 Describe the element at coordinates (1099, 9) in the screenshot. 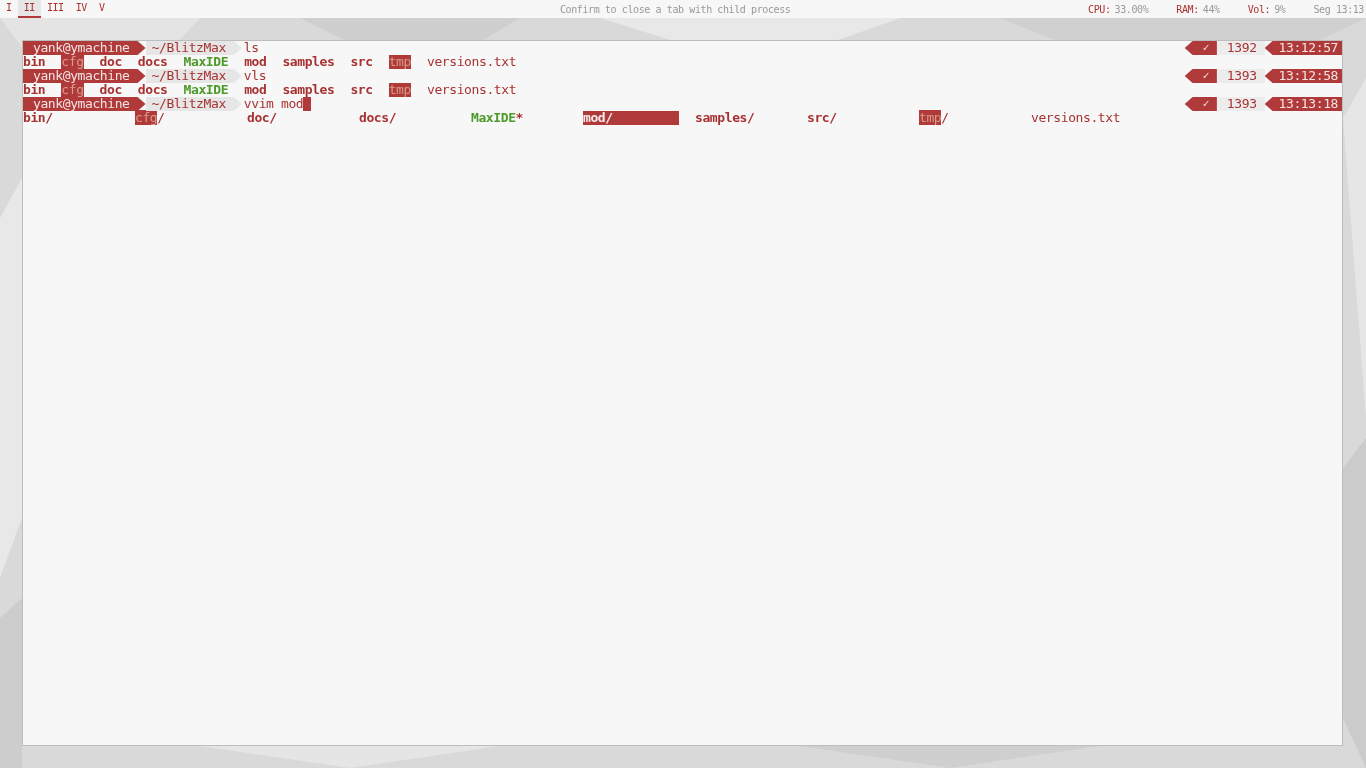

I see `stat-label: CPU:` at that location.